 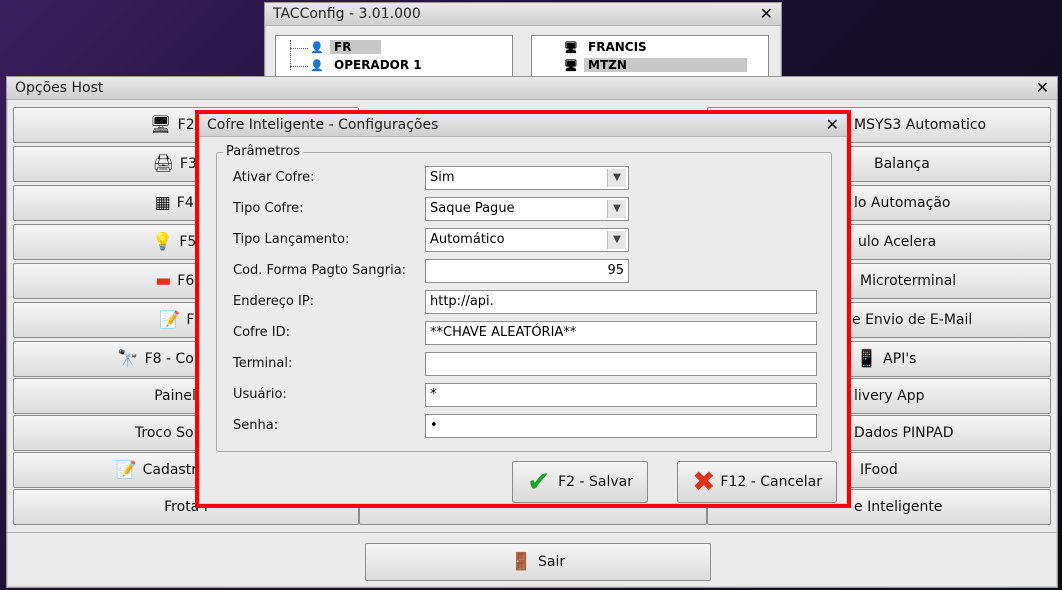 What do you see at coordinates (527, 178) in the screenshot?
I see `ativar-cofre-select: Sim ▼` at bounding box center [527, 178].